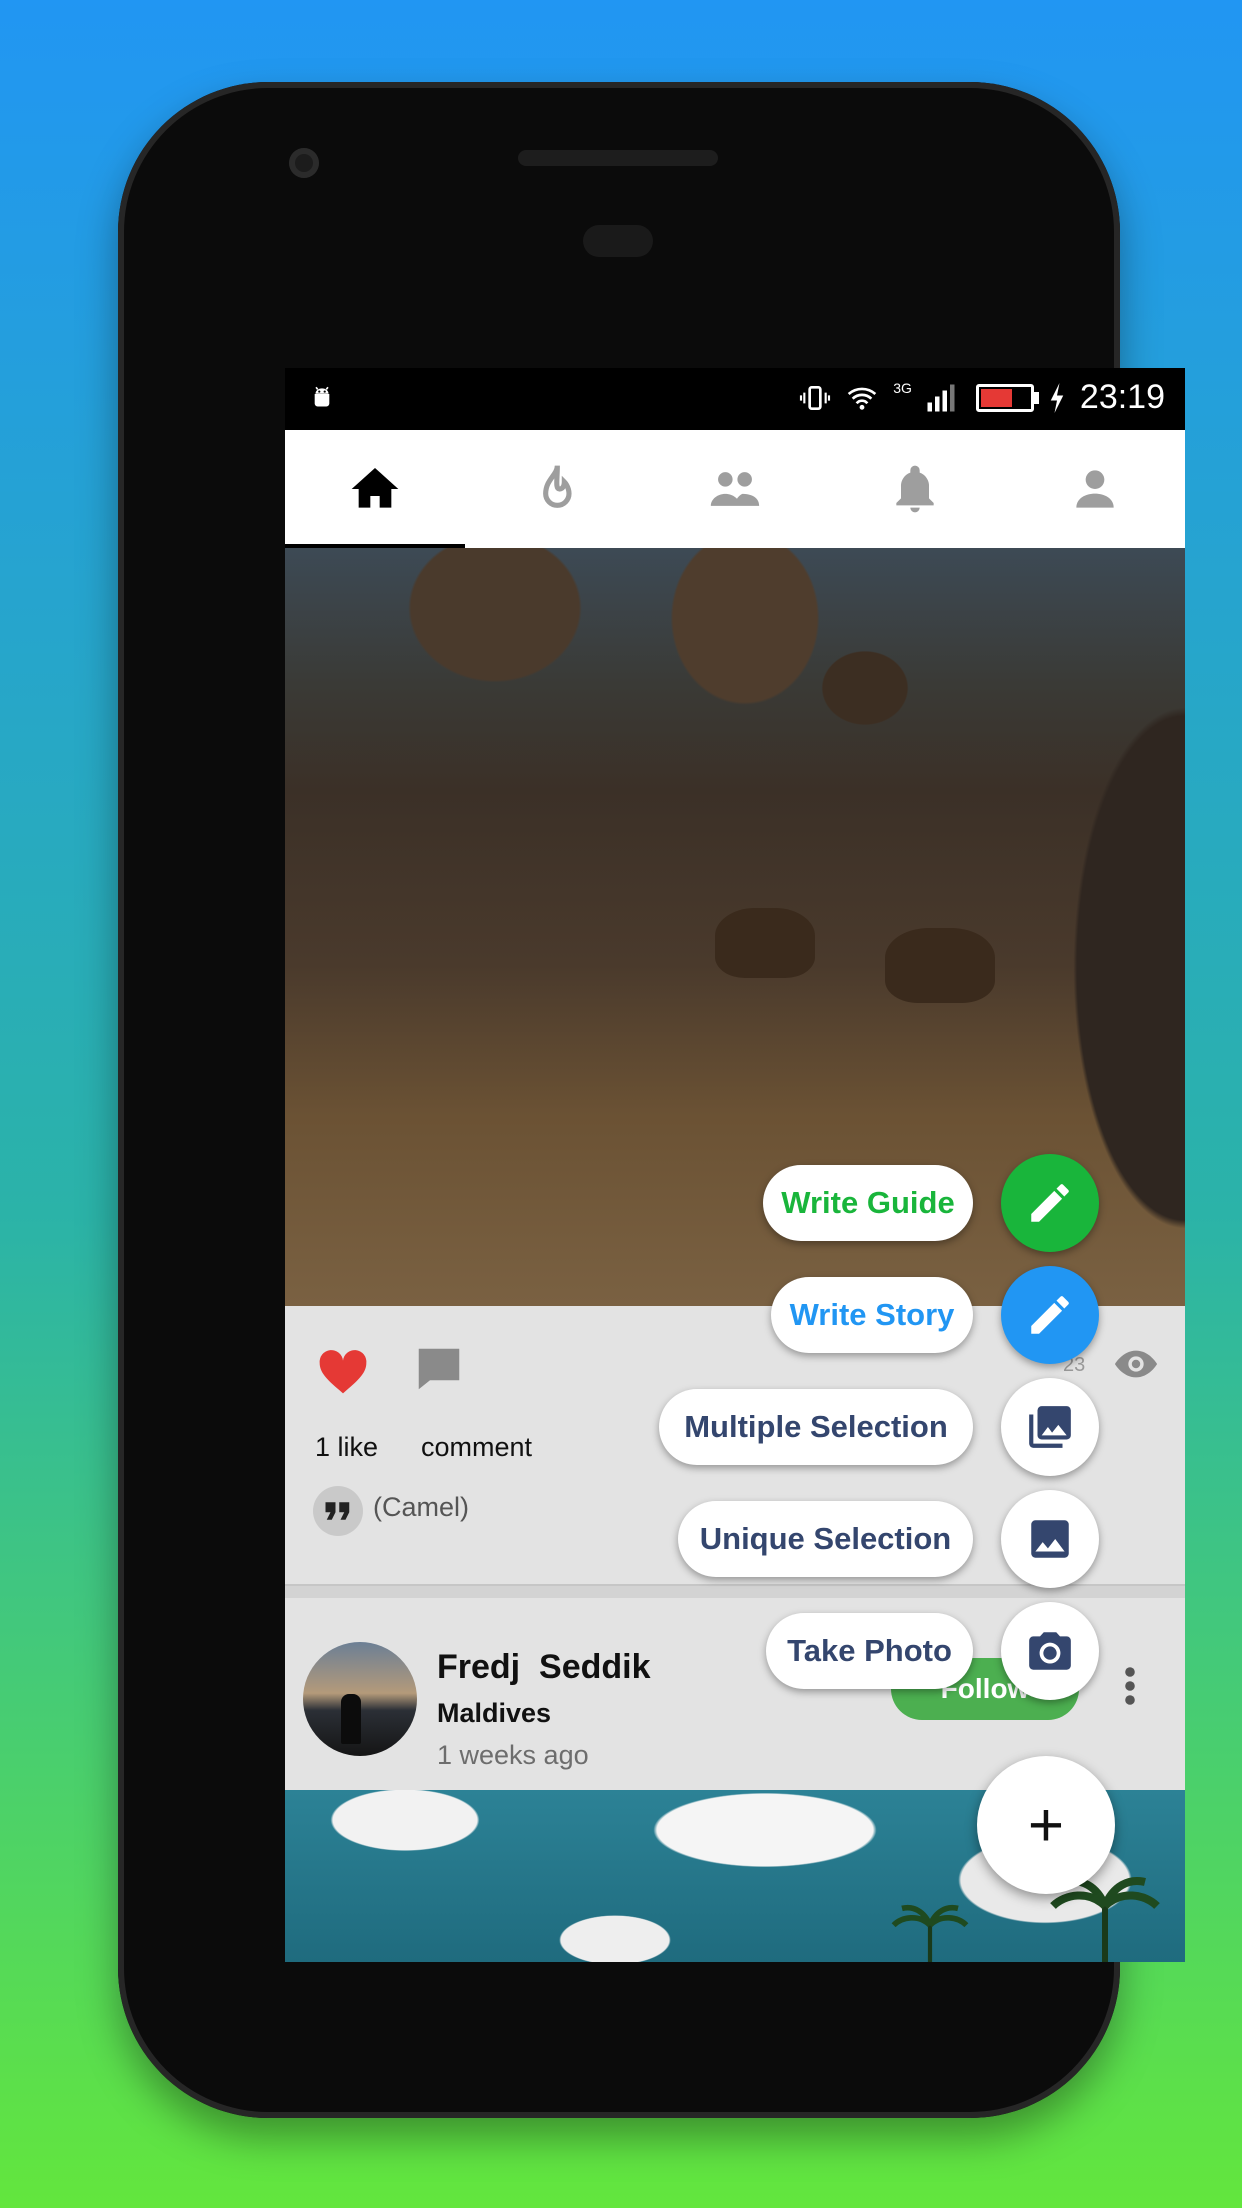  I want to click on multiple-selection-label: Multiple Selection, so click(816, 1427).